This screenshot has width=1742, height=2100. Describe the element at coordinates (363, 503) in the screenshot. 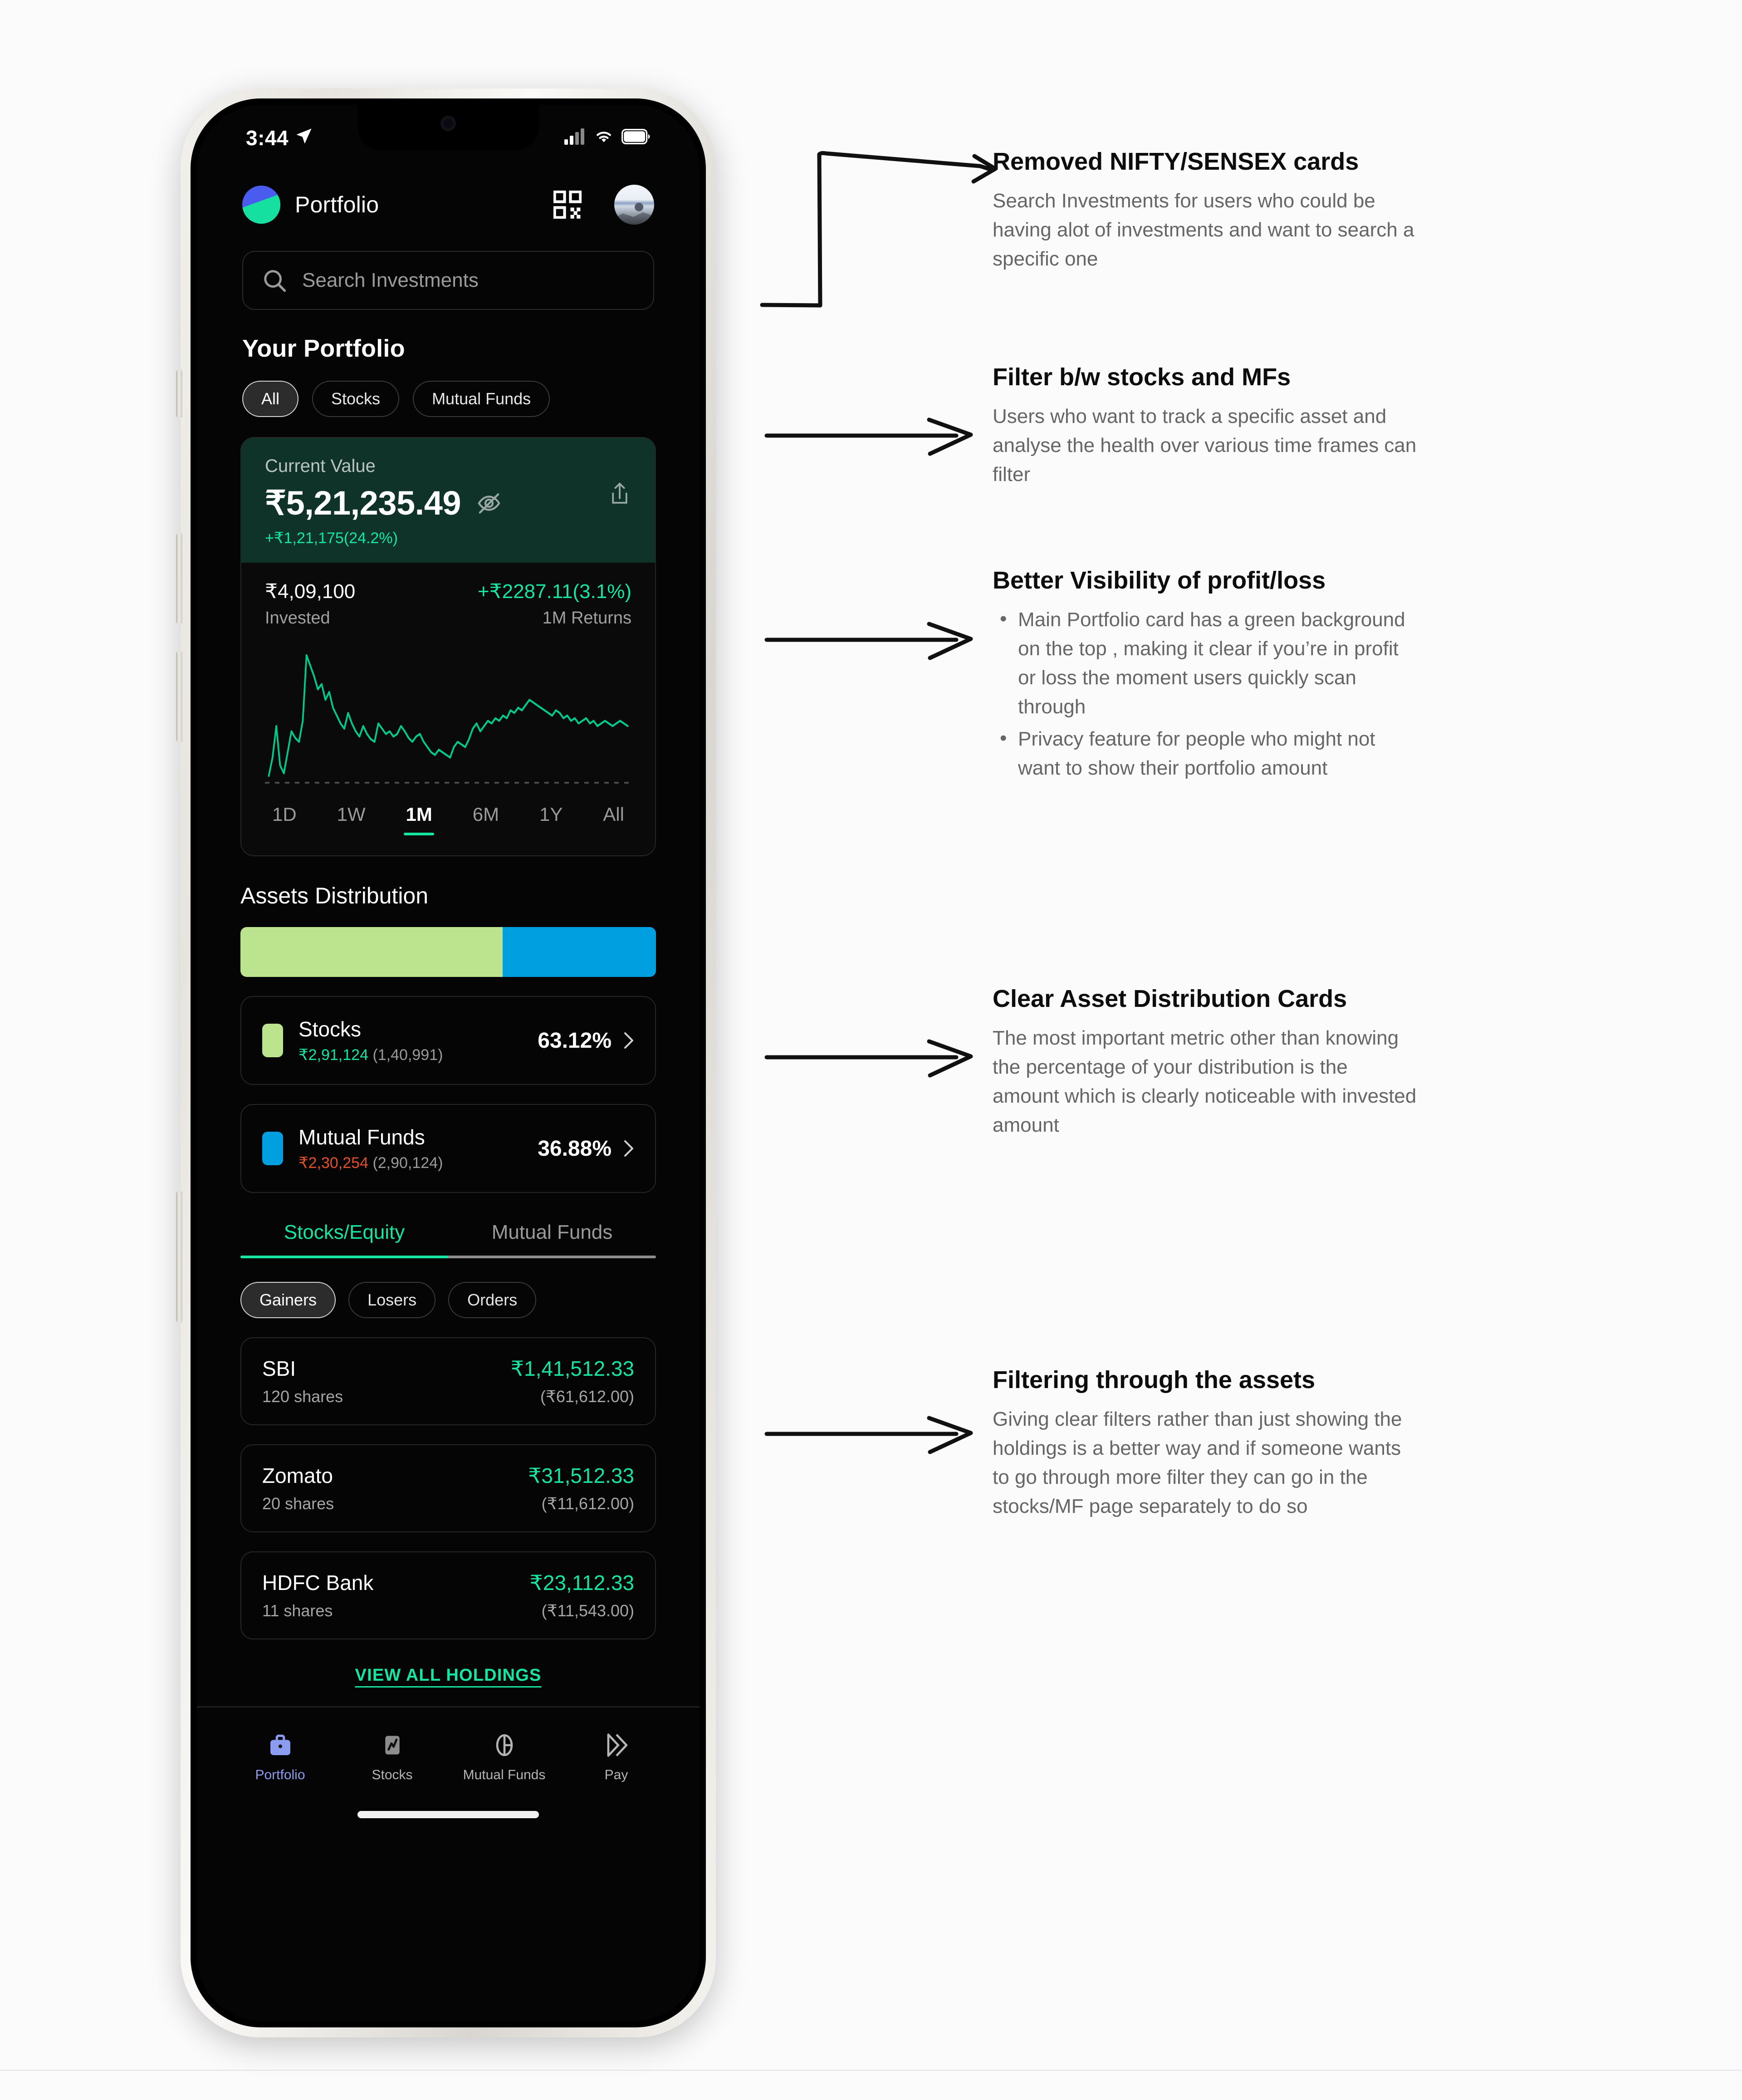

I see `current-value-amount: ₹5,21,235.49` at that location.